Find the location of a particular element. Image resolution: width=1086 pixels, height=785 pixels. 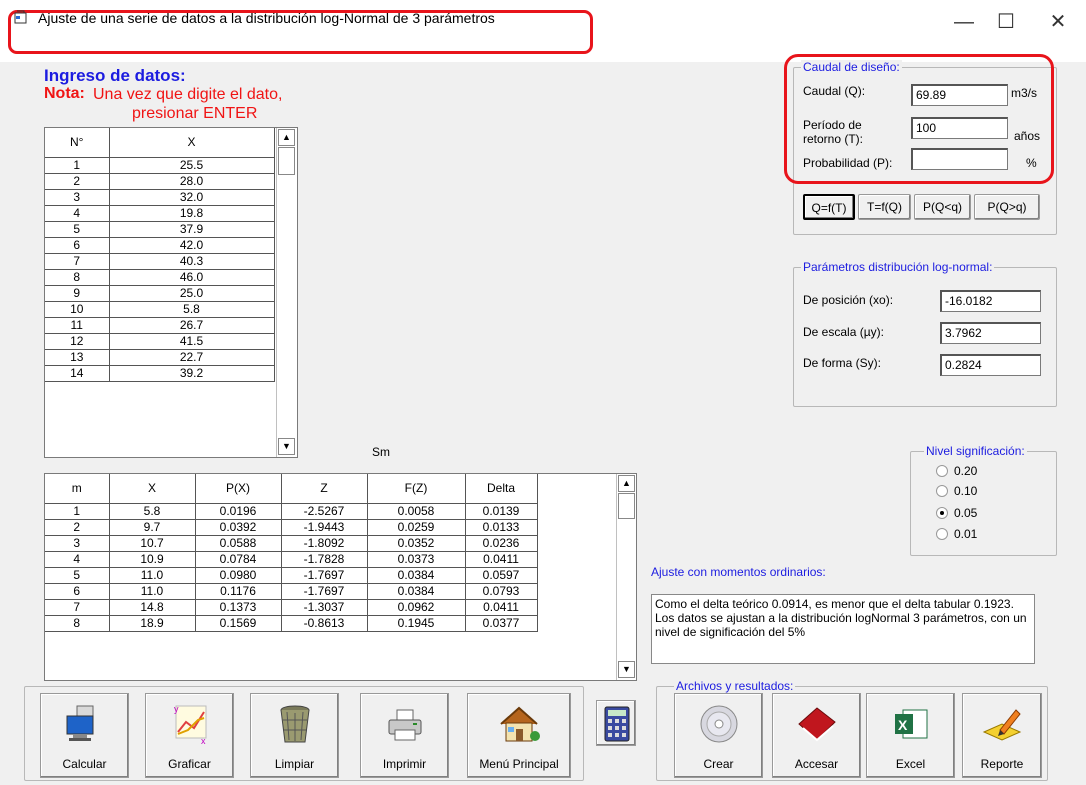

row-number-cell: 7 is located at coordinates (77, 261).